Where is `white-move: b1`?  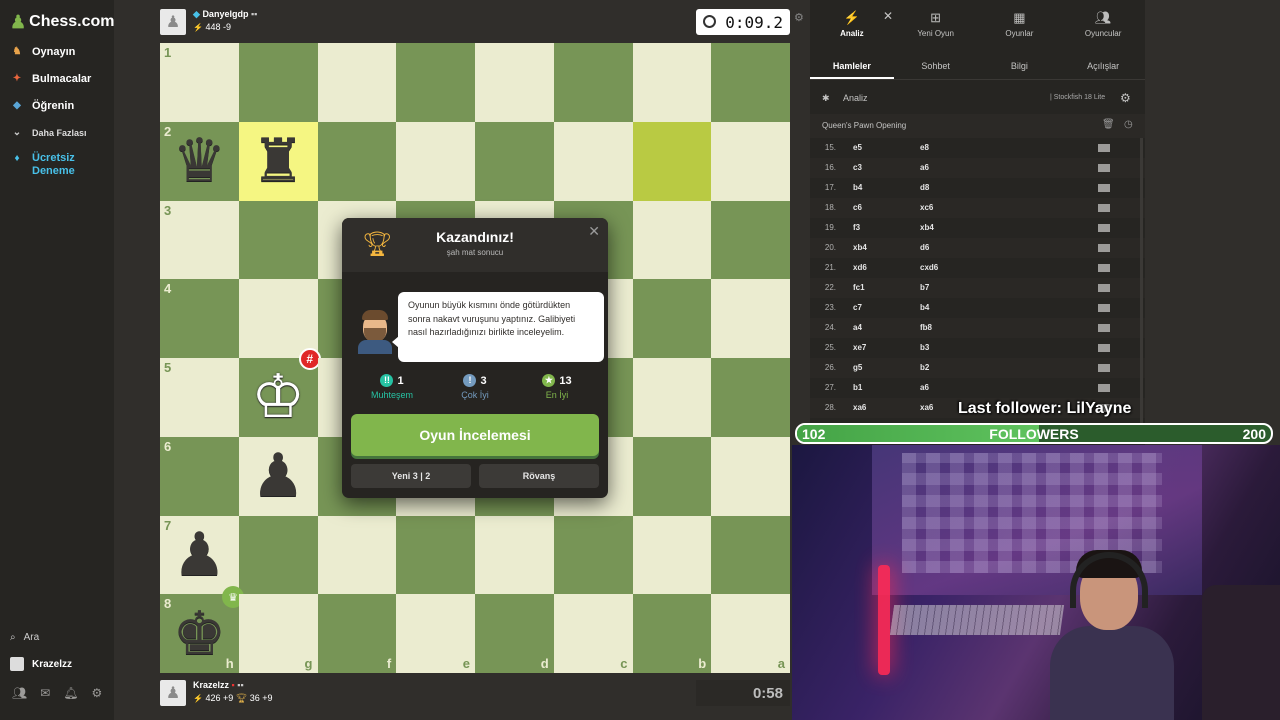
white-move: b1 is located at coordinates (857, 387).